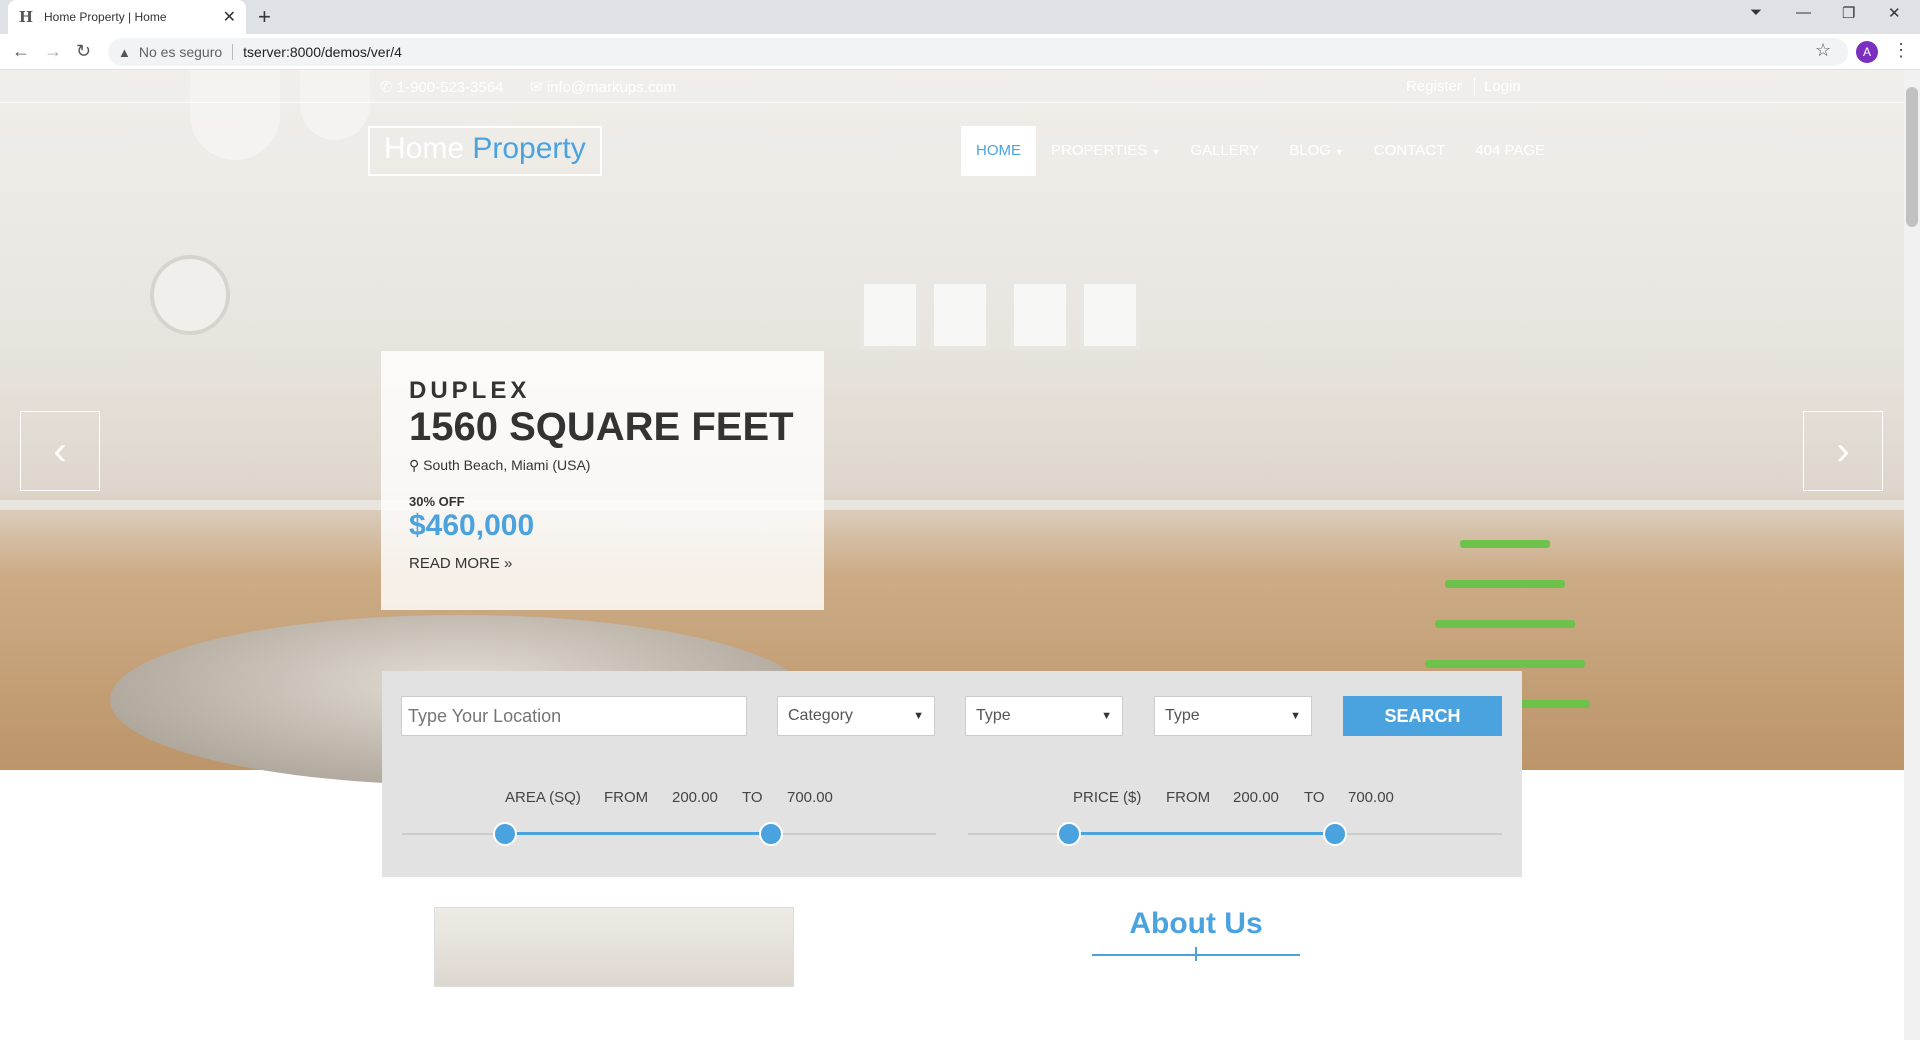  I want to click on price-min-handle, so click(1069, 834).